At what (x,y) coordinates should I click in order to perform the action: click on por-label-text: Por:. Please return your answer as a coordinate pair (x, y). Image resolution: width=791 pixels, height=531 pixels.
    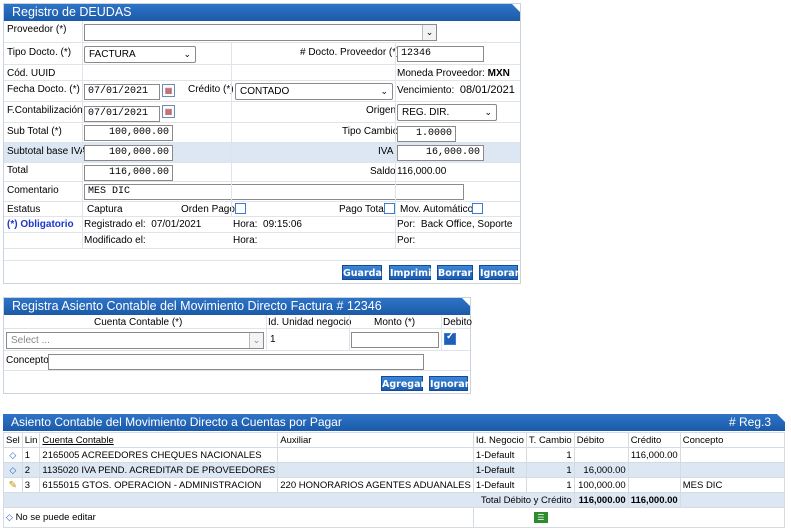
    Looking at the image, I should click on (406, 224).